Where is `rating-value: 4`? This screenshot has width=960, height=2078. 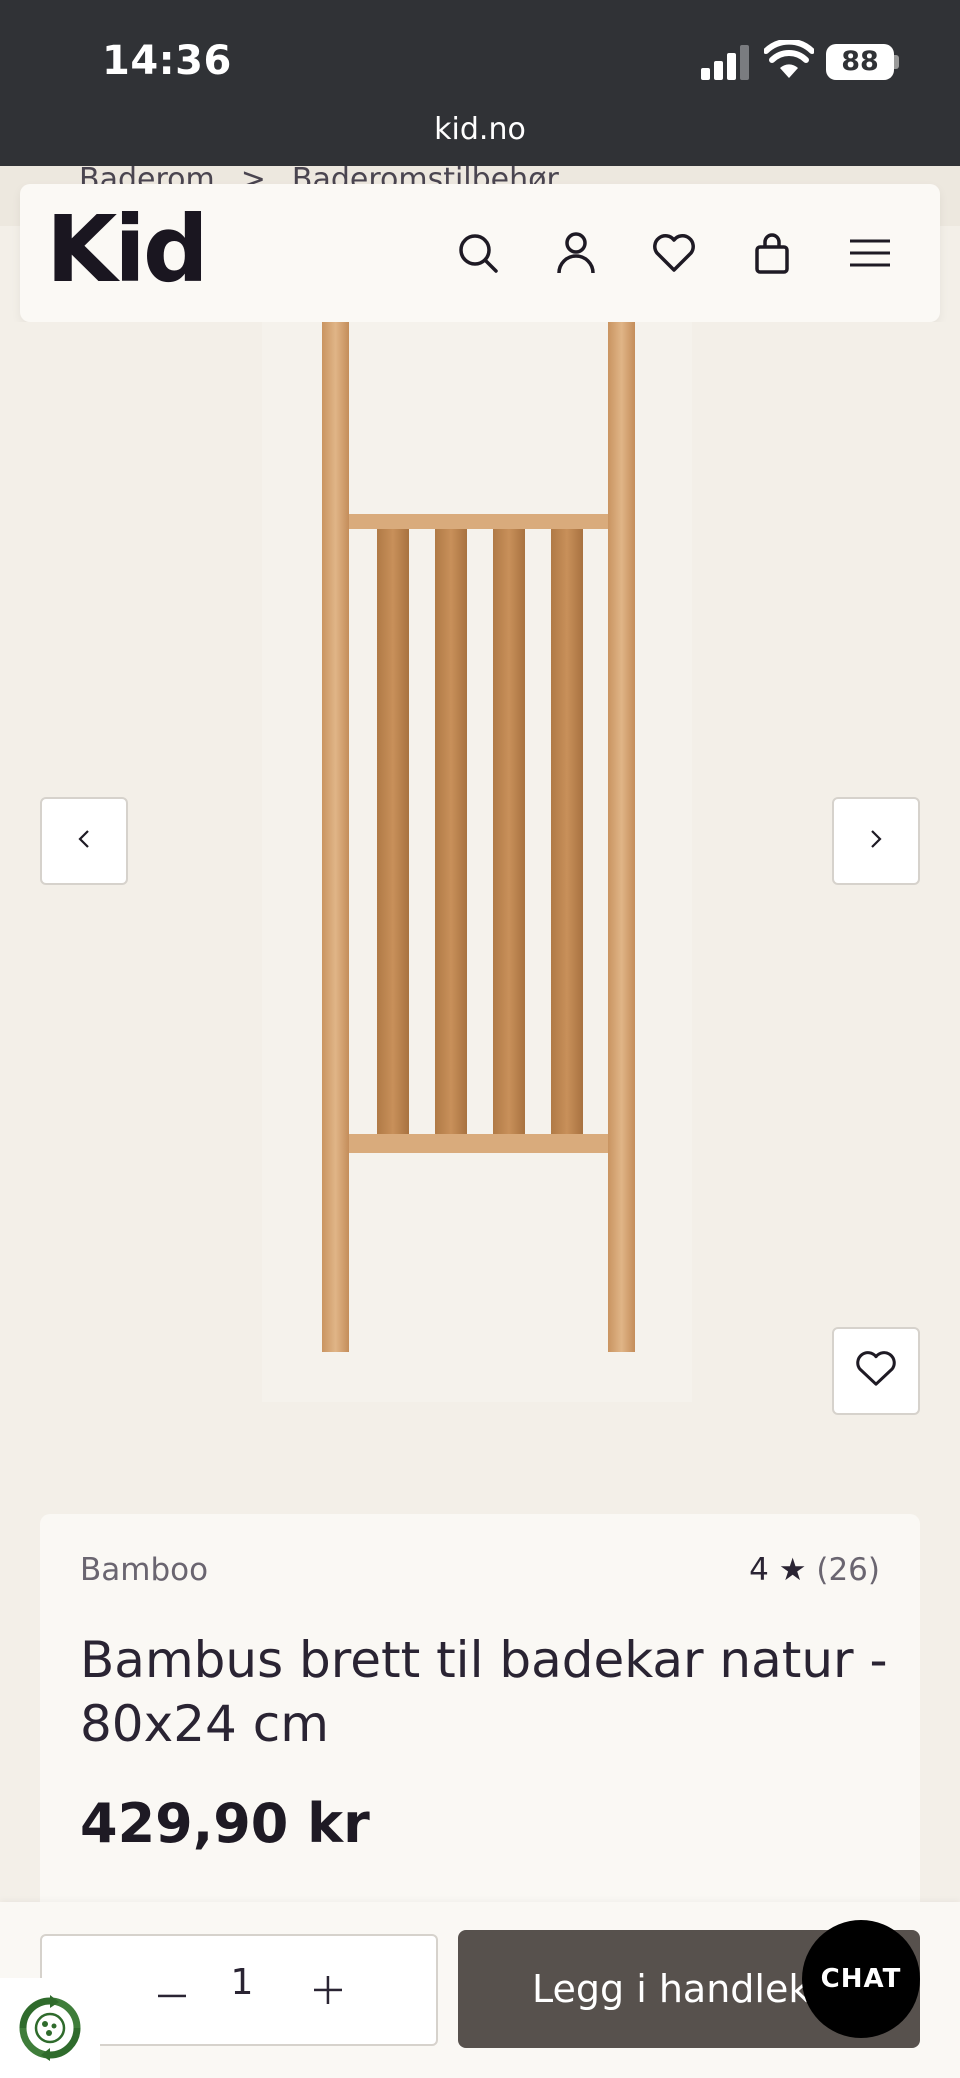
rating-value: 4 is located at coordinates (759, 1570).